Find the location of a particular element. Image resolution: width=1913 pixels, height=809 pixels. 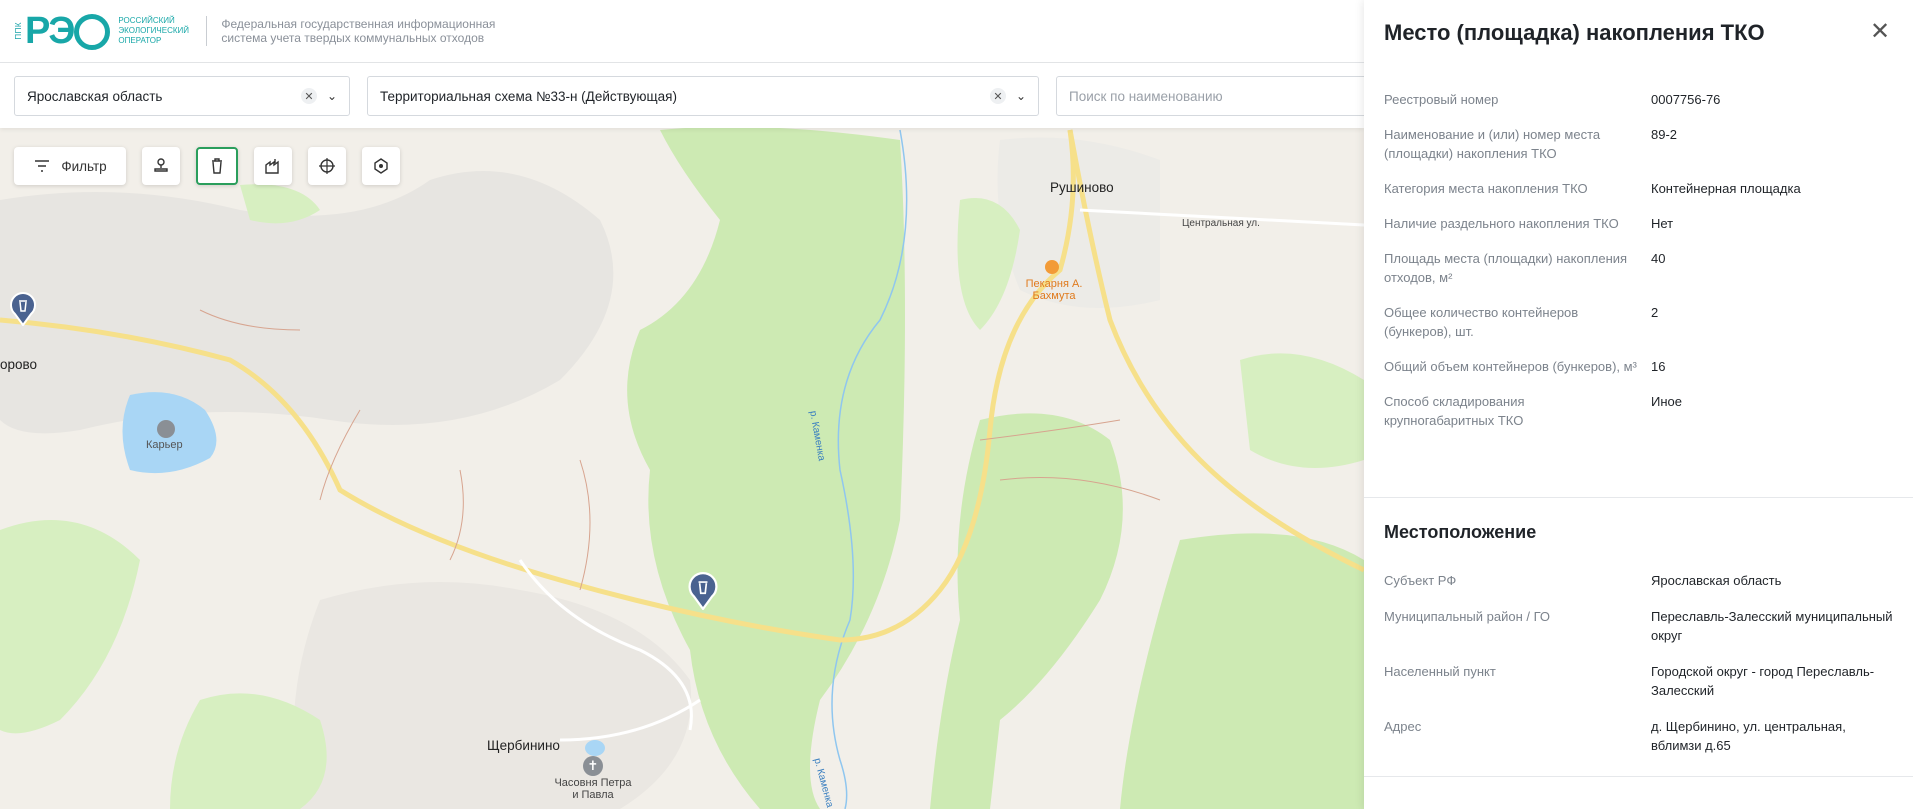

polygon-icon is located at coordinates (381, 166).